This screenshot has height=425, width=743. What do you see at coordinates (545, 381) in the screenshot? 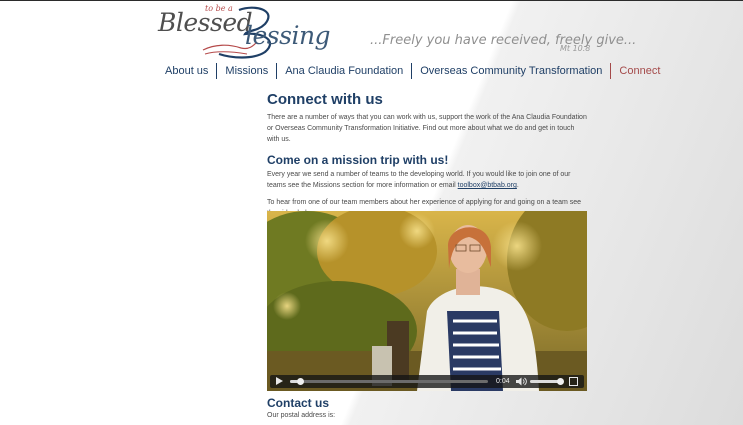
I see `volume-fill` at bounding box center [545, 381].